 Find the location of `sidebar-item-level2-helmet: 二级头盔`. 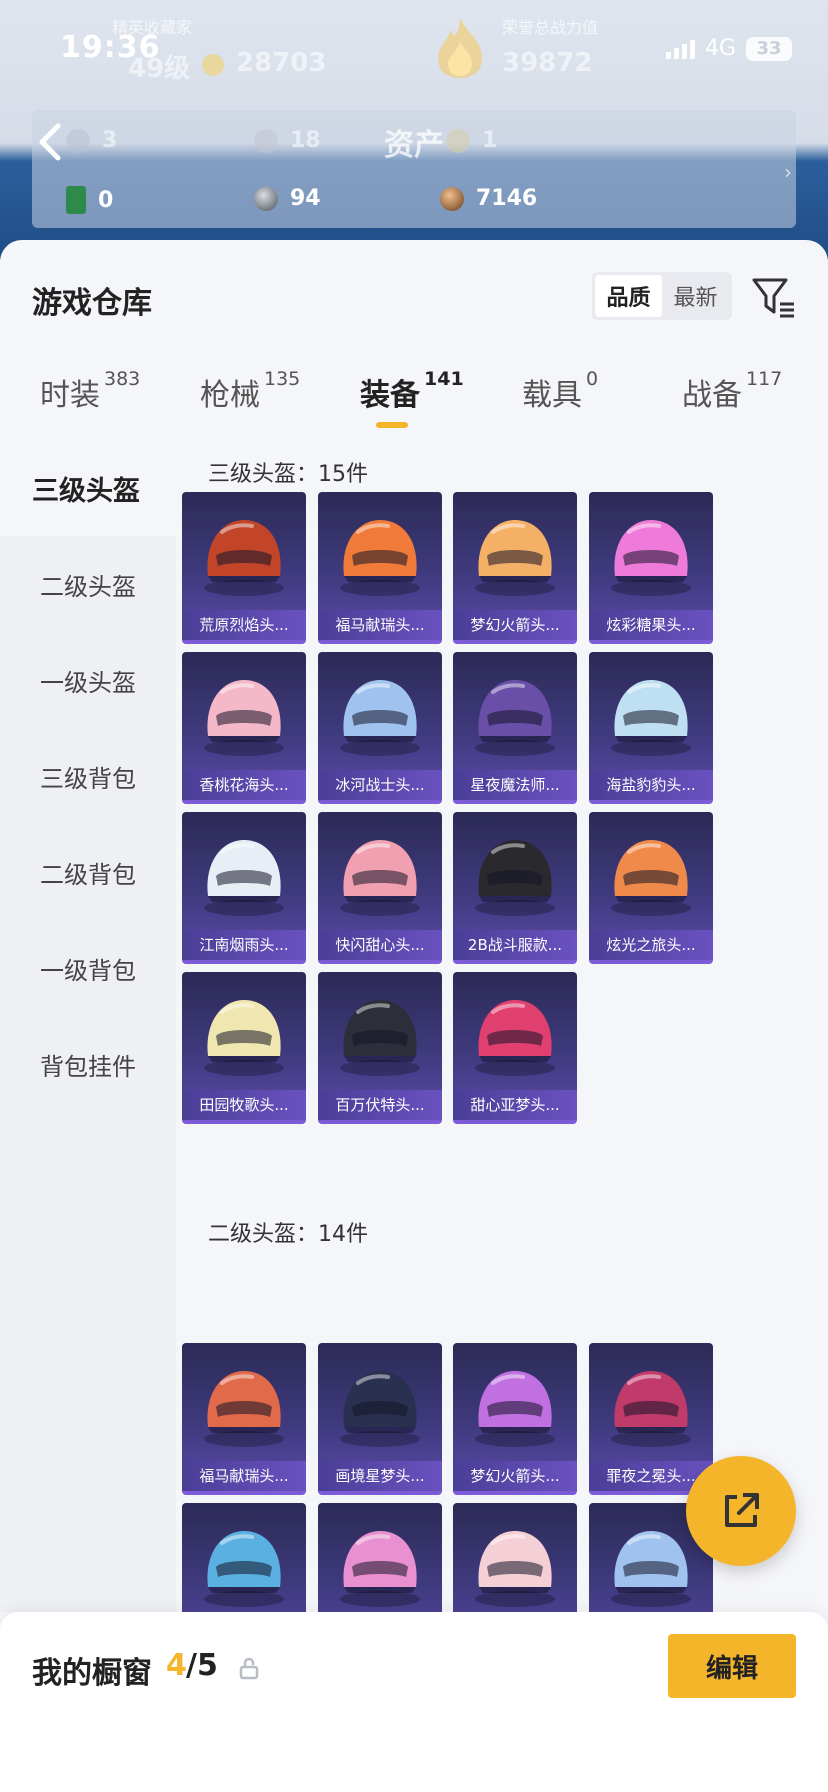

sidebar-item-level2-helmet: 二级头盔 is located at coordinates (88, 584).